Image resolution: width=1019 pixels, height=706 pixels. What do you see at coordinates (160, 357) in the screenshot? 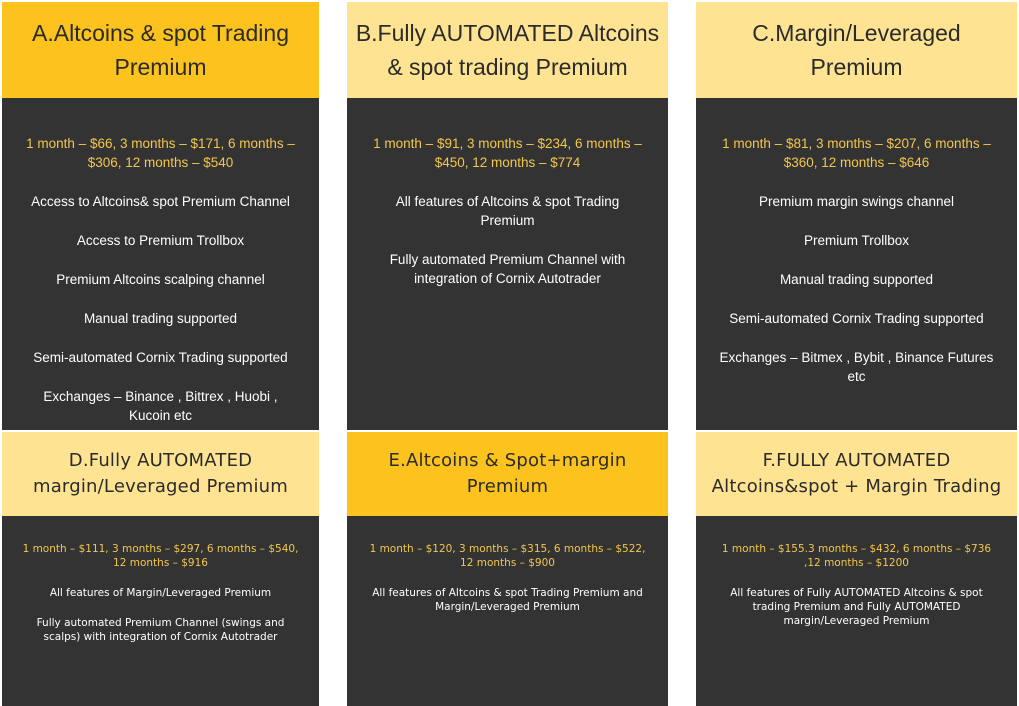
I see `plan-a-feature: Semi-automated Cornix Trading supported` at bounding box center [160, 357].